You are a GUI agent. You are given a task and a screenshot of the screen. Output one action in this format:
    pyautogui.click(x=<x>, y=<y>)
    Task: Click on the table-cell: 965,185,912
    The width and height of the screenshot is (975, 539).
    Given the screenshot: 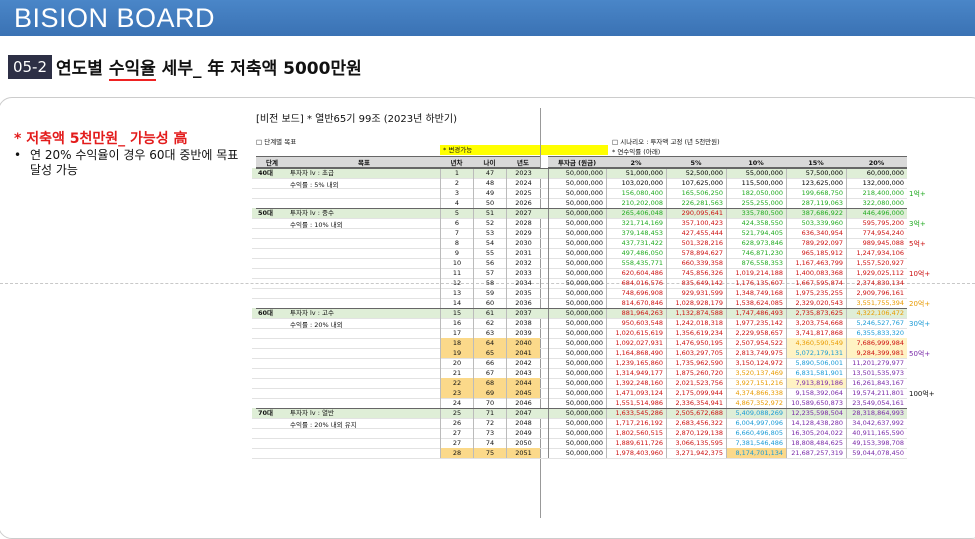 What is the action you would take?
    pyautogui.click(x=816, y=253)
    